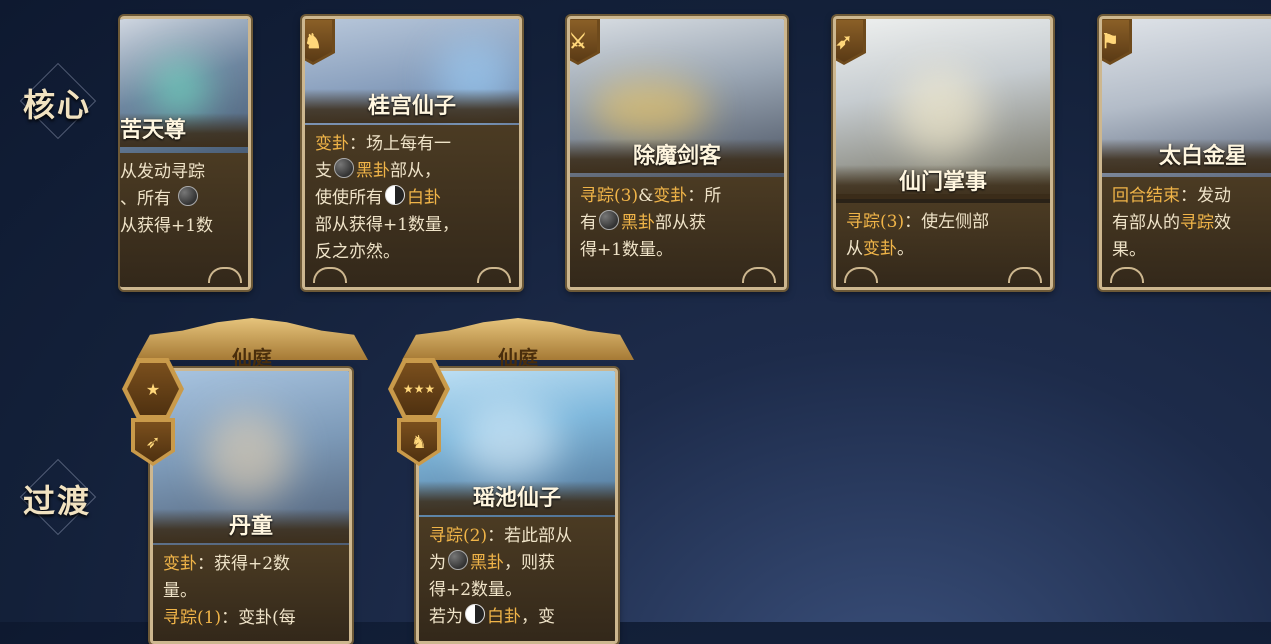  What do you see at coordinates (517, 498) in the screenshot?
I see `card-name: 瑶池仙子` at bounding box center [517, 498].